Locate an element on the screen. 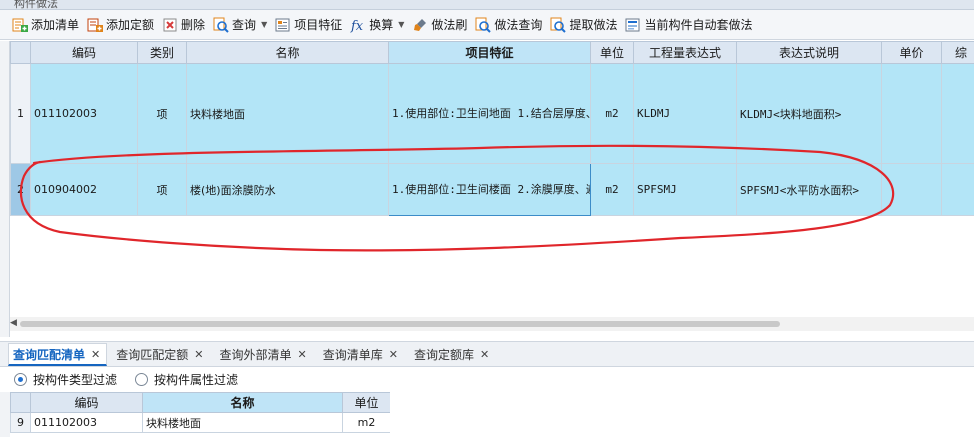 This screenshot has height=437, width=974. header-price: 单价 is located at coordinates (911, 52).